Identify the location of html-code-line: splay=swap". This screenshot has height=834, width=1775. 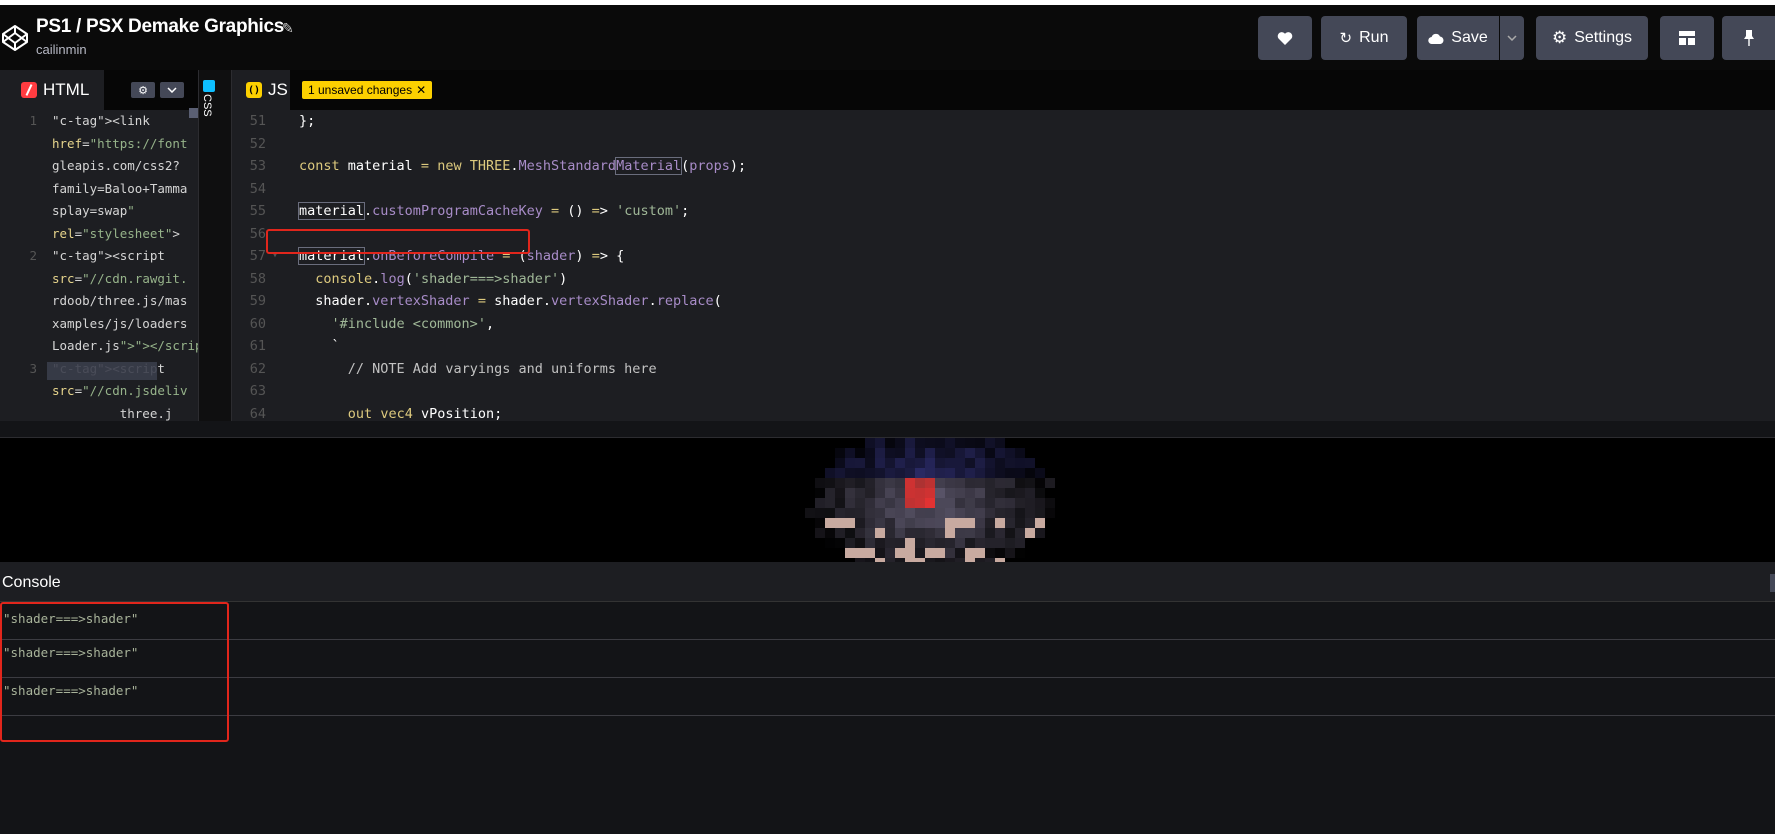
(103, 211).